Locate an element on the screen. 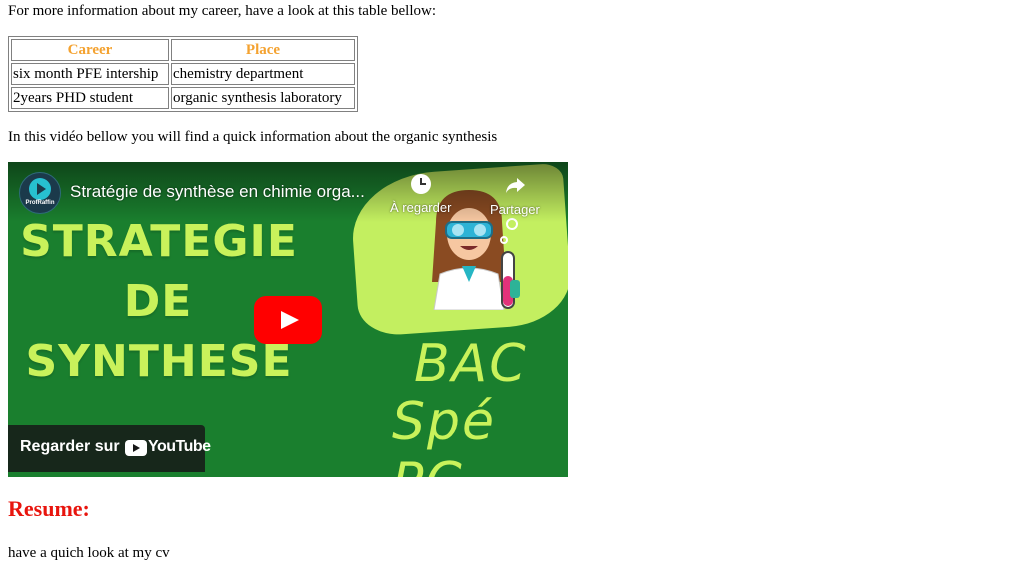 The height and width of the screenshot is (568, 1027). table-cell-place: chemistry department is located at coordinates (263, 74).